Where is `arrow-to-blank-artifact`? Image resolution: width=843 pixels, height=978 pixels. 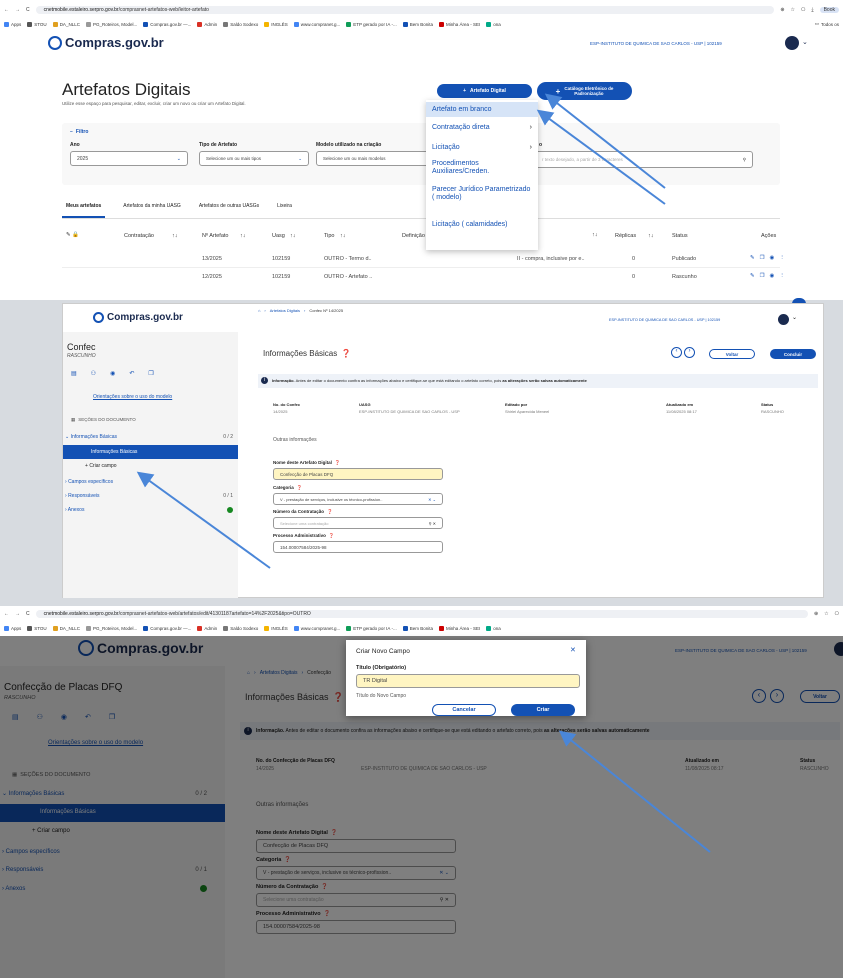 arrow-to-blank-artifact is located at coordinates (601, 157).